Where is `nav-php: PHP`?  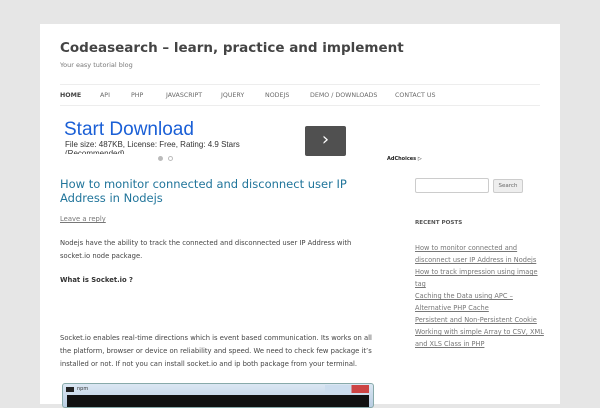 nav-php: PHP is located at coordinates (137, 95).